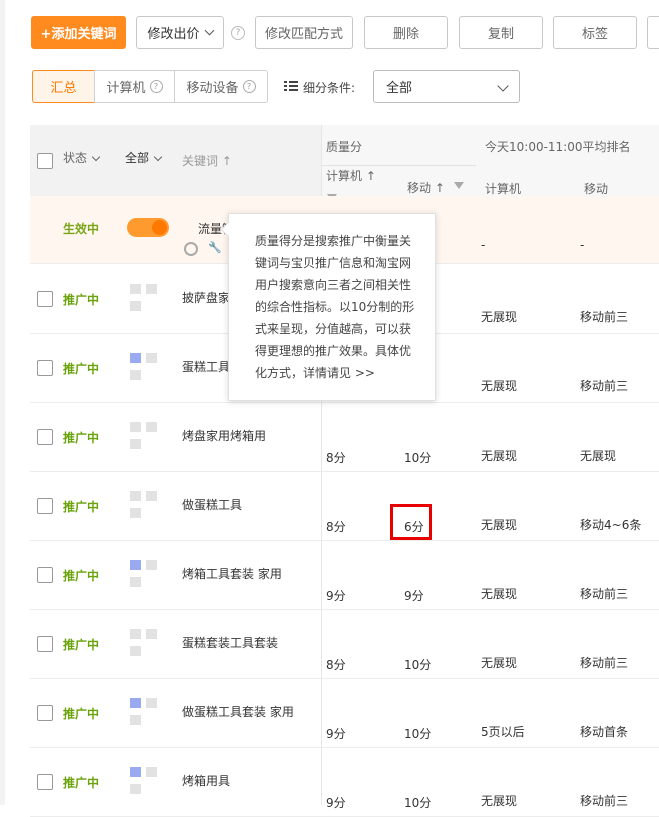  I want to click on rank-mobile-header: 移动, so click(596, 189).